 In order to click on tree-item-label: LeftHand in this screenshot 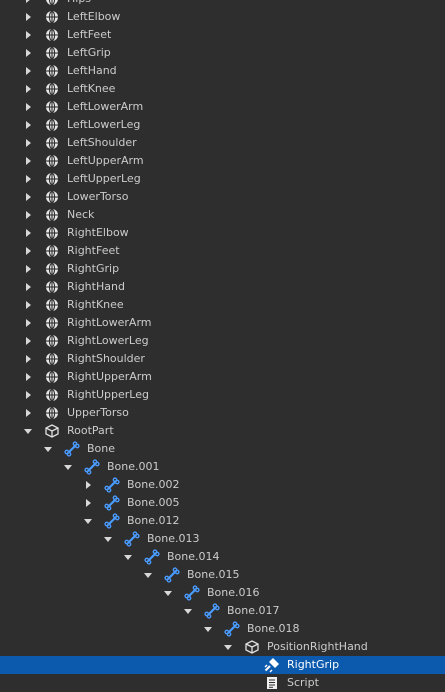, I will do `click(92, 70)`.